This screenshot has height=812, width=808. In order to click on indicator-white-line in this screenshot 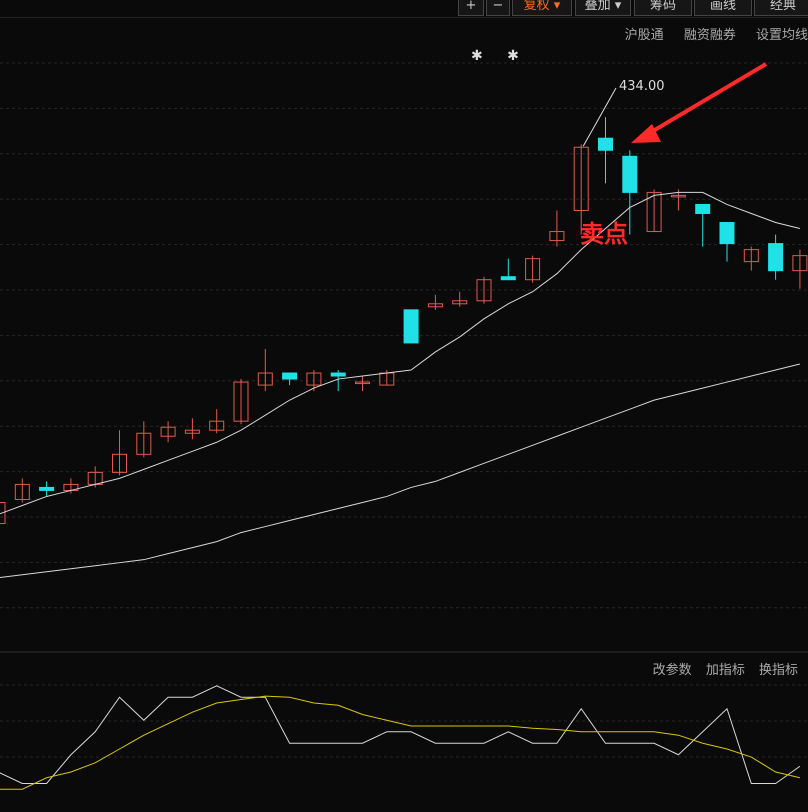, I will do `click(400, 734)`.